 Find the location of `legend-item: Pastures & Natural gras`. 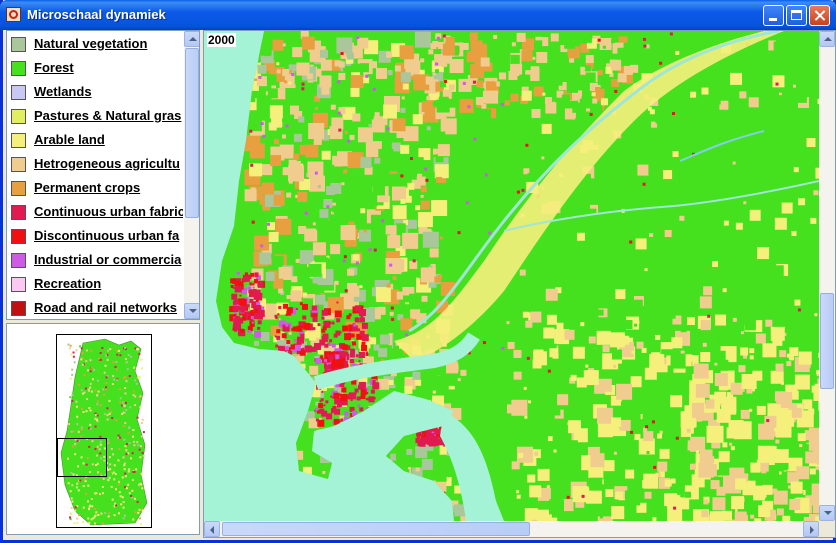

legend-item: Pastures & Natural gras is located at coordinates (97, 117).